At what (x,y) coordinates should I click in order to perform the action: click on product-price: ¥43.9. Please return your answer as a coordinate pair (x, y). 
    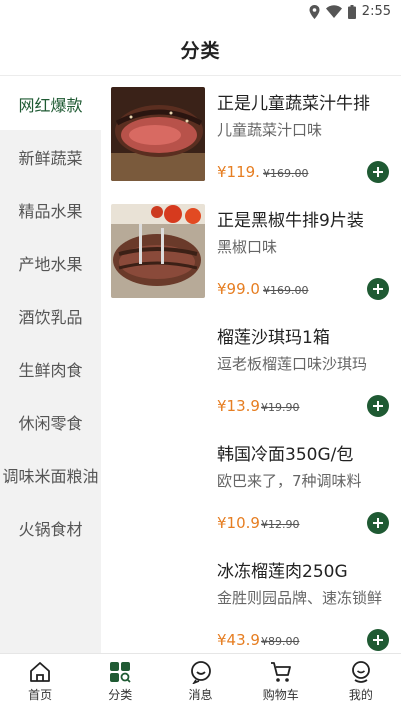
    Looking at the image, I should click on (238, 640).